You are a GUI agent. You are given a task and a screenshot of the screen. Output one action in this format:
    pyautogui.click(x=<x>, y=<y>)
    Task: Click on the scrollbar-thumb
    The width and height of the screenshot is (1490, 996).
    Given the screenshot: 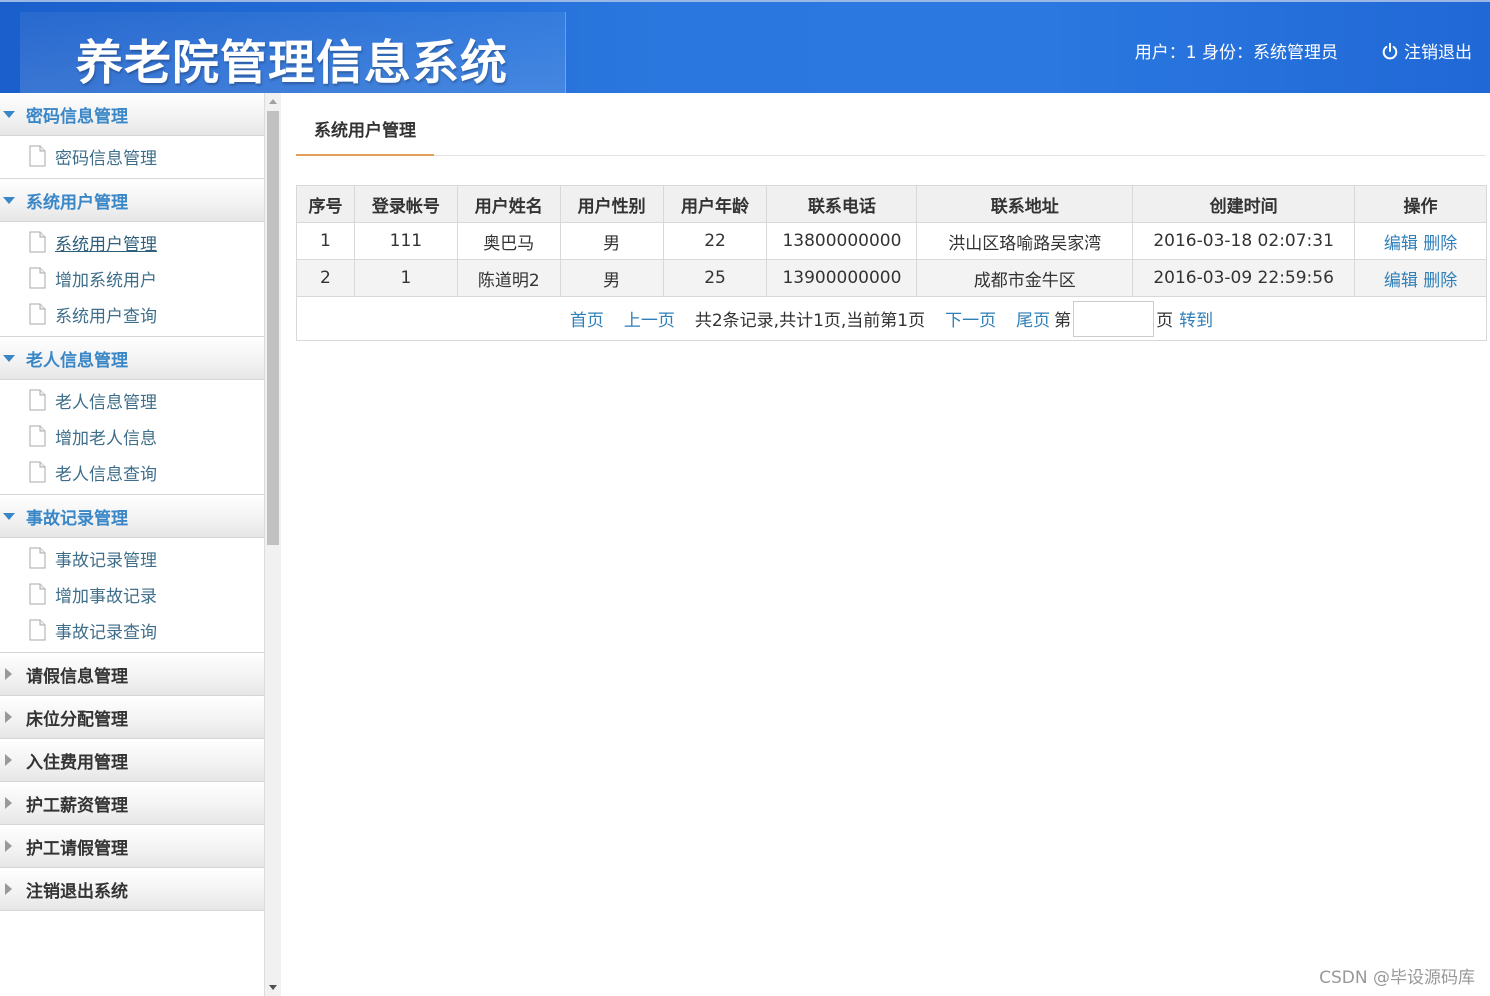 What is the action you would take?
    pyautogui.click(x=273, y=328)
    